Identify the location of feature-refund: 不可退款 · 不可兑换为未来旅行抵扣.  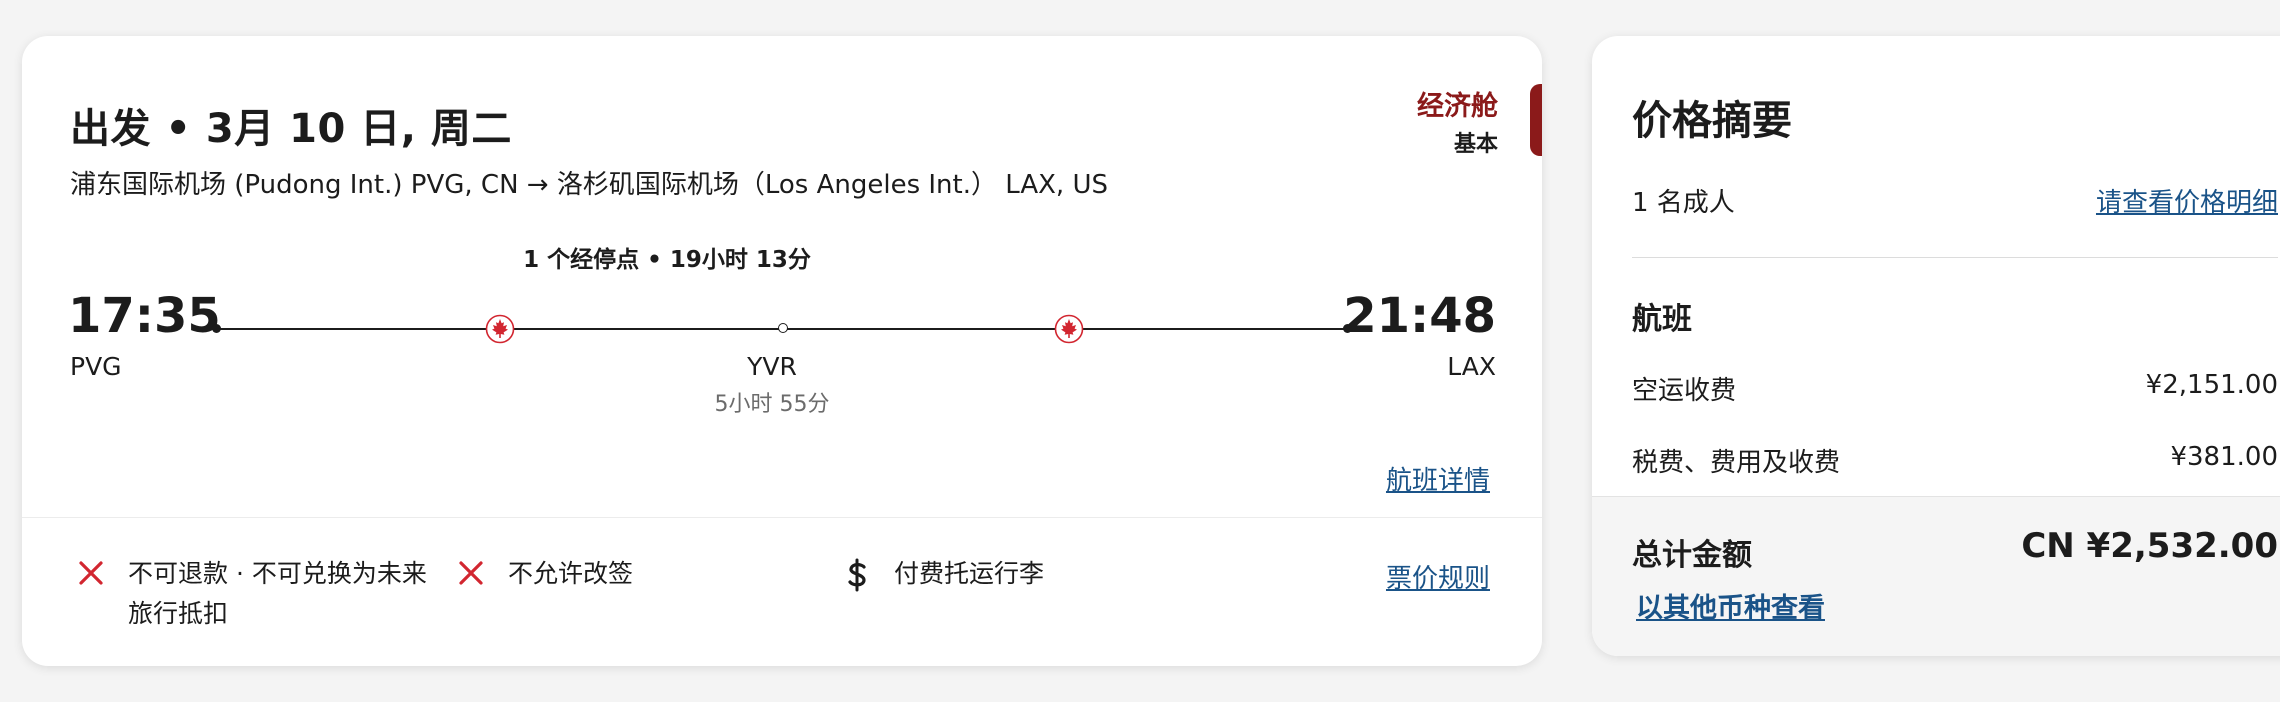
(266, 599).